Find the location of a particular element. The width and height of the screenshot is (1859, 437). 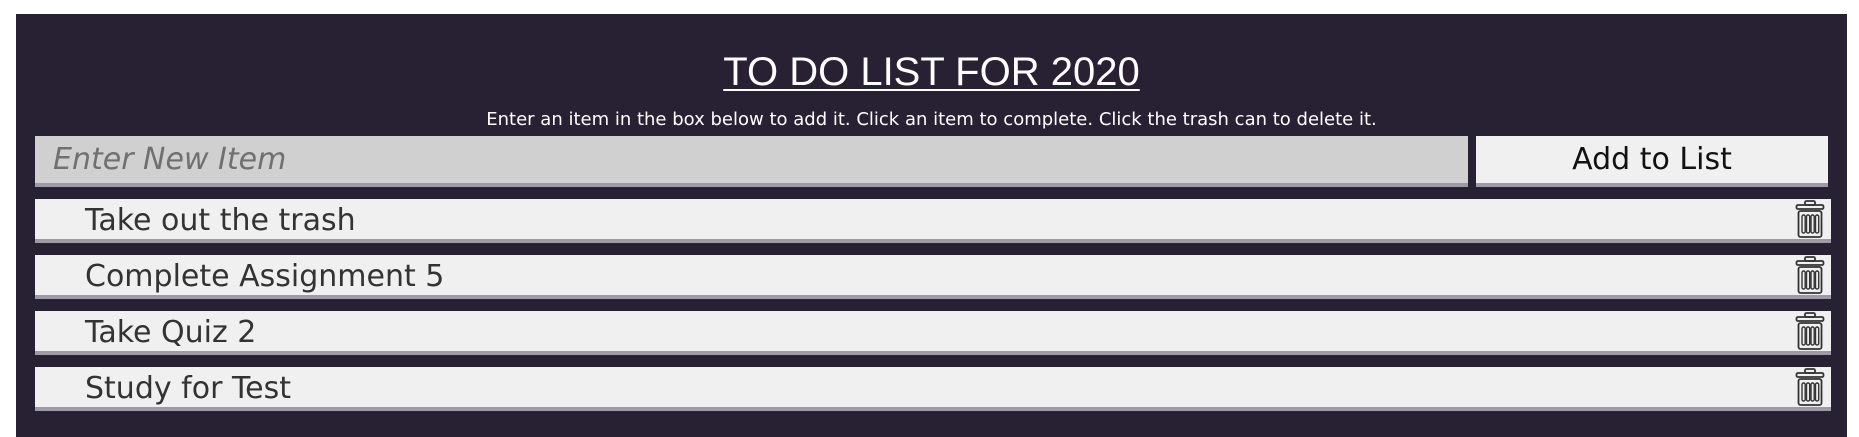

todo-item-label: Take out the trash is located at coordinates (220, 220).